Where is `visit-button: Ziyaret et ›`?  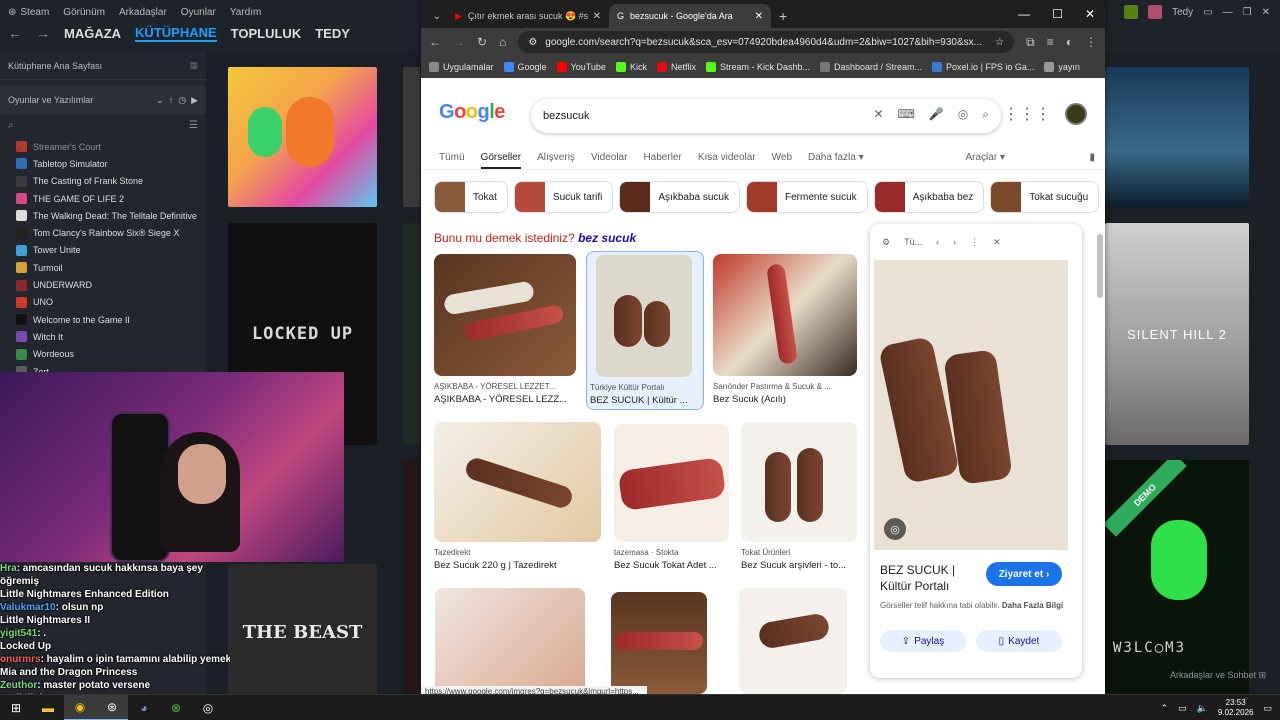 visit-button: Ziyaret et › is located at coordinates (1024, 574).